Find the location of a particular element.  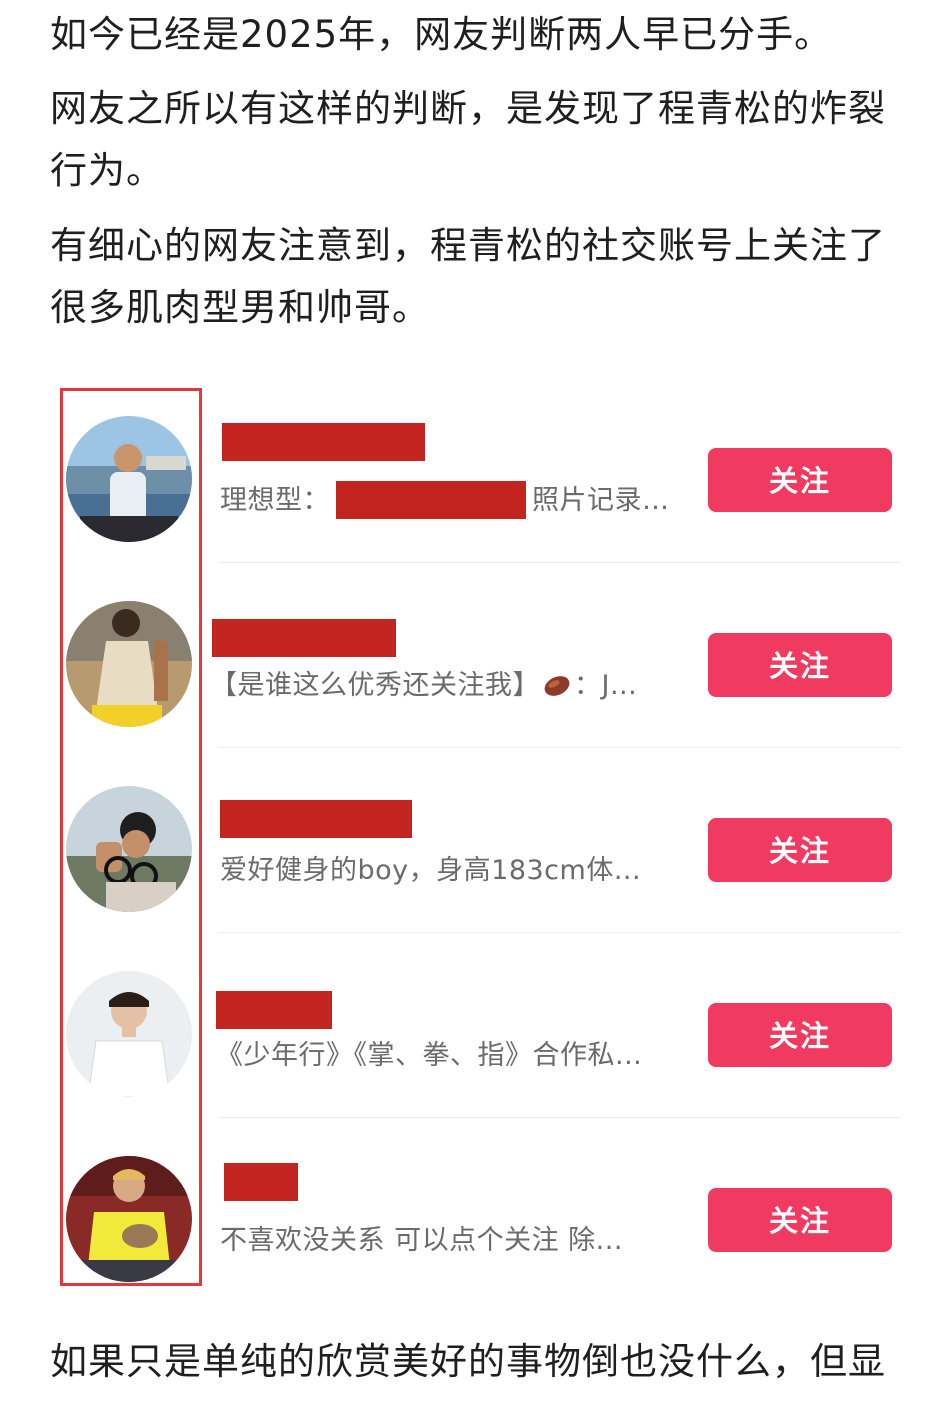

redacted-bio-text is located at coordinates (431, 499).